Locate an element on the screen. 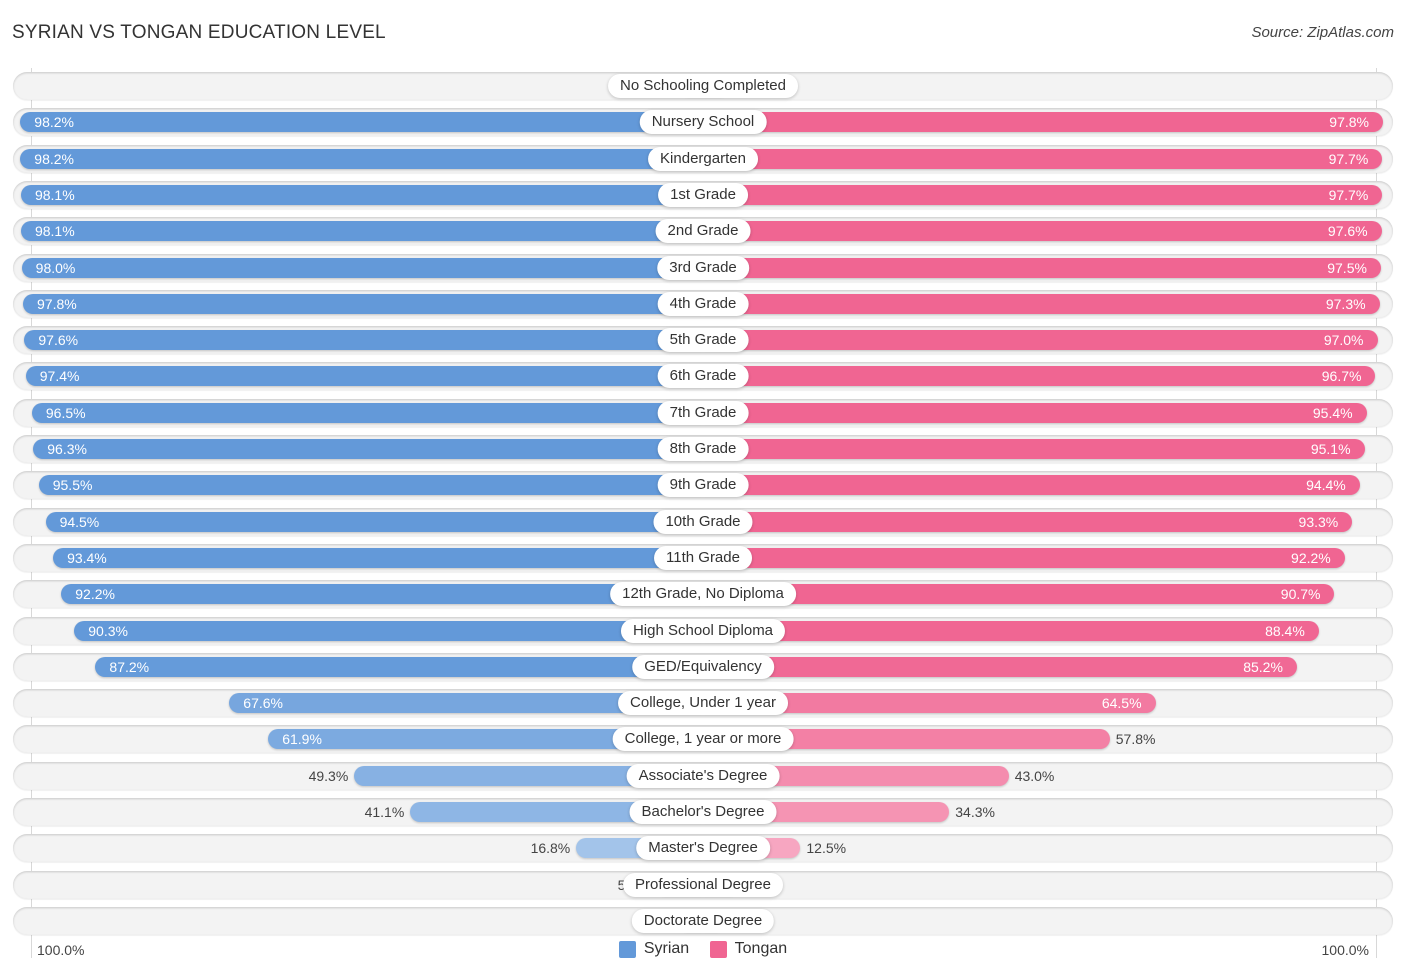 The height and width of the screenshot is (975, 1406). value-label-syrian-7th-grade: 96.5% is located at coordinates (65, 412).